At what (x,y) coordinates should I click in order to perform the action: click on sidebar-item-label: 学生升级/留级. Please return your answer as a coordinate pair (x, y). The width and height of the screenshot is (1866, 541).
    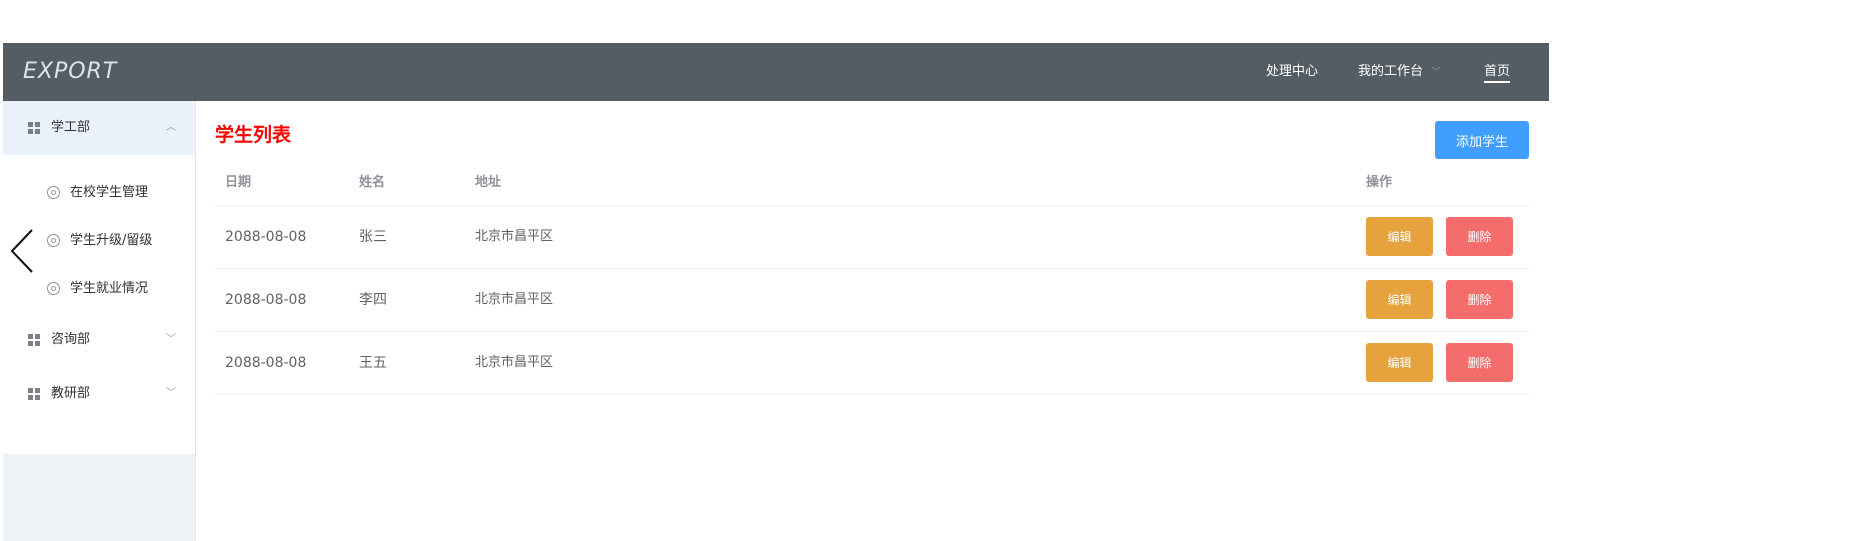
    Looking at the image, I should click on (111, 240).